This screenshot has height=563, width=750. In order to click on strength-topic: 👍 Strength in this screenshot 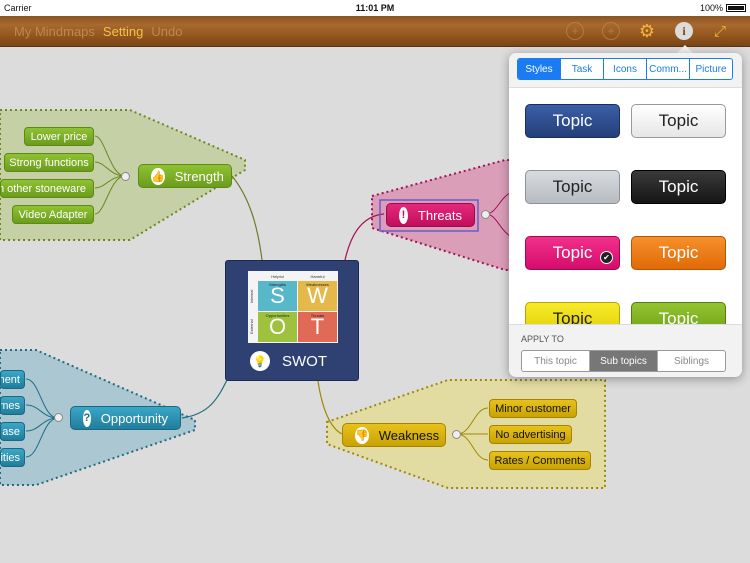, I will do `click(185, 176)`.